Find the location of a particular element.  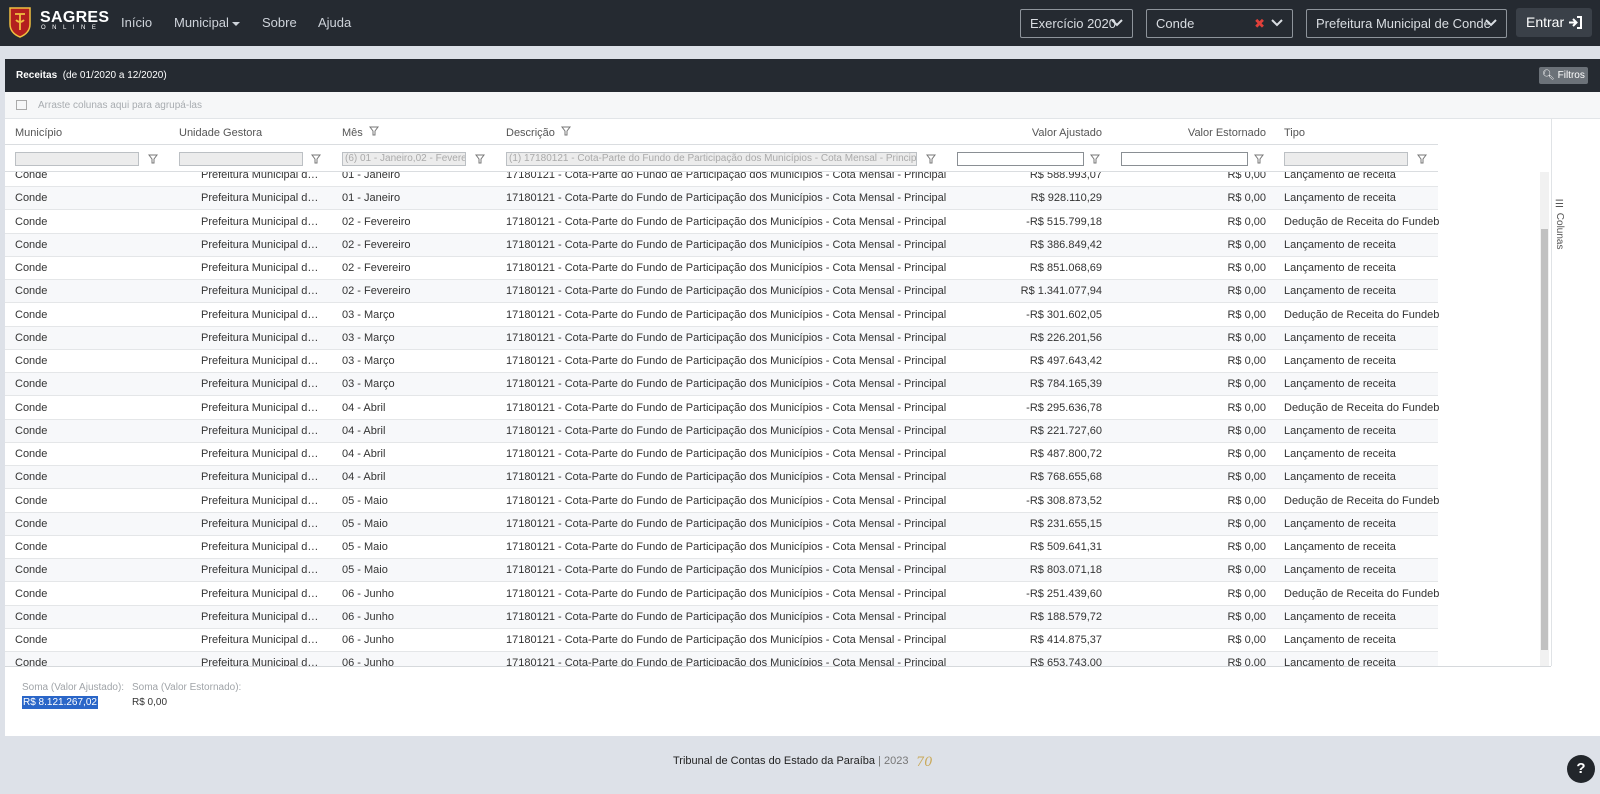

header-municipio: Município is located at coordinates (38, 133).